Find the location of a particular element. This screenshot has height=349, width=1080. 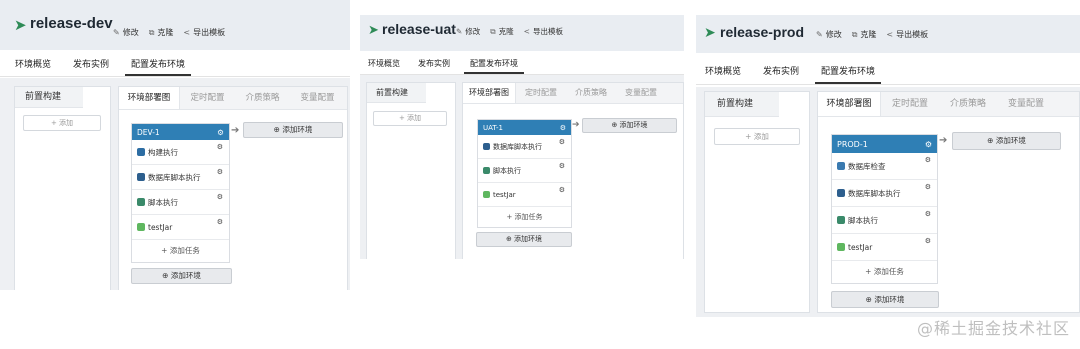

task-label: 数据库脚本执行 is located at coordinates (517, 146).